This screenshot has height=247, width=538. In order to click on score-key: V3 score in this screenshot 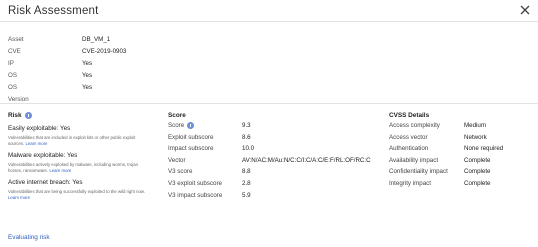, I will do `click(180, 172)`.